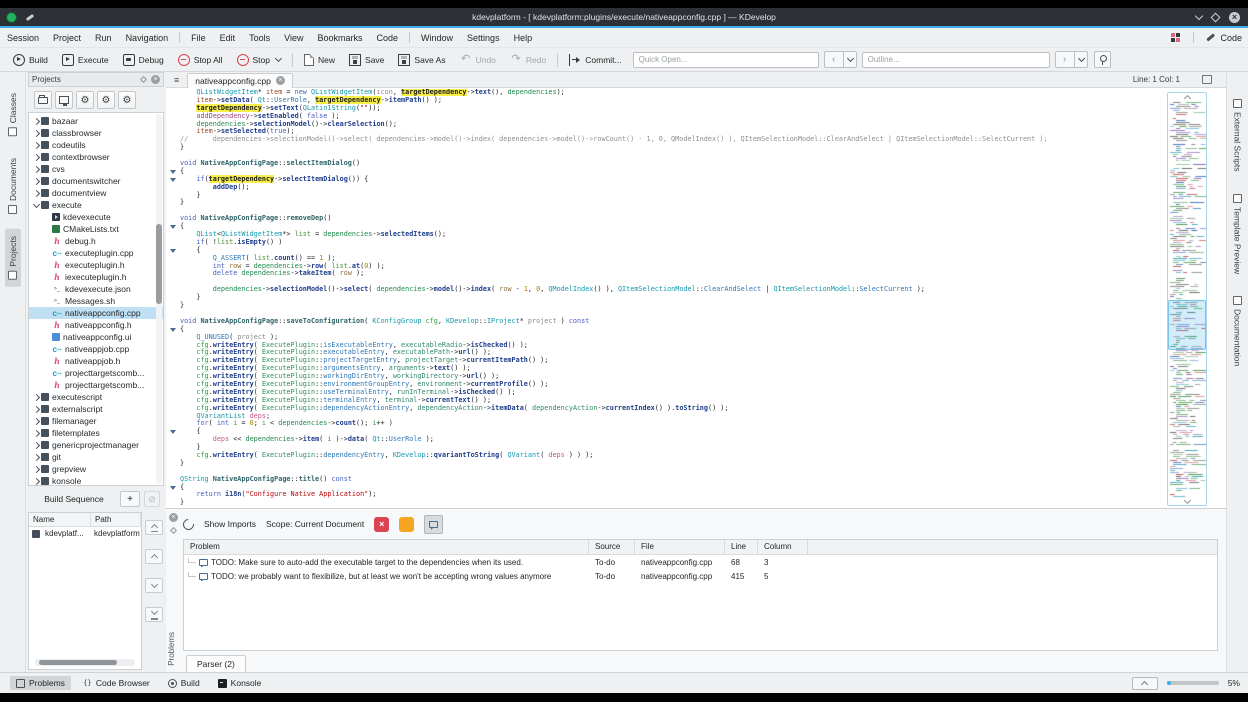 Image resolution: width=1248 pixels, height=702 pixels. I want to click on save-button: Save, so click(366, 60).